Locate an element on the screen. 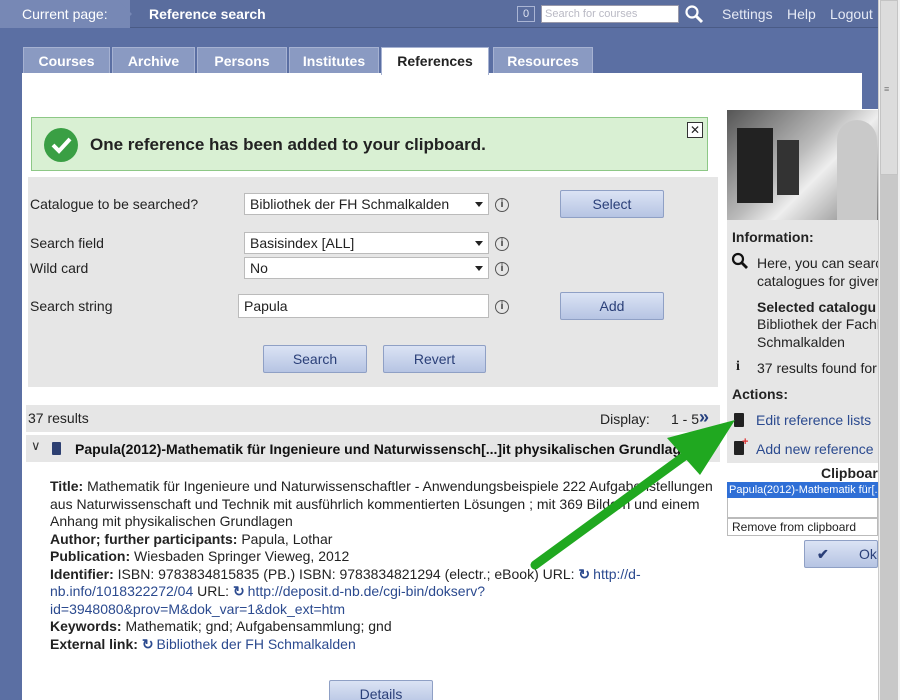 The height and width of the screenshot is (700, 900). information-heading: Information: is located at coordinates (773, 237).